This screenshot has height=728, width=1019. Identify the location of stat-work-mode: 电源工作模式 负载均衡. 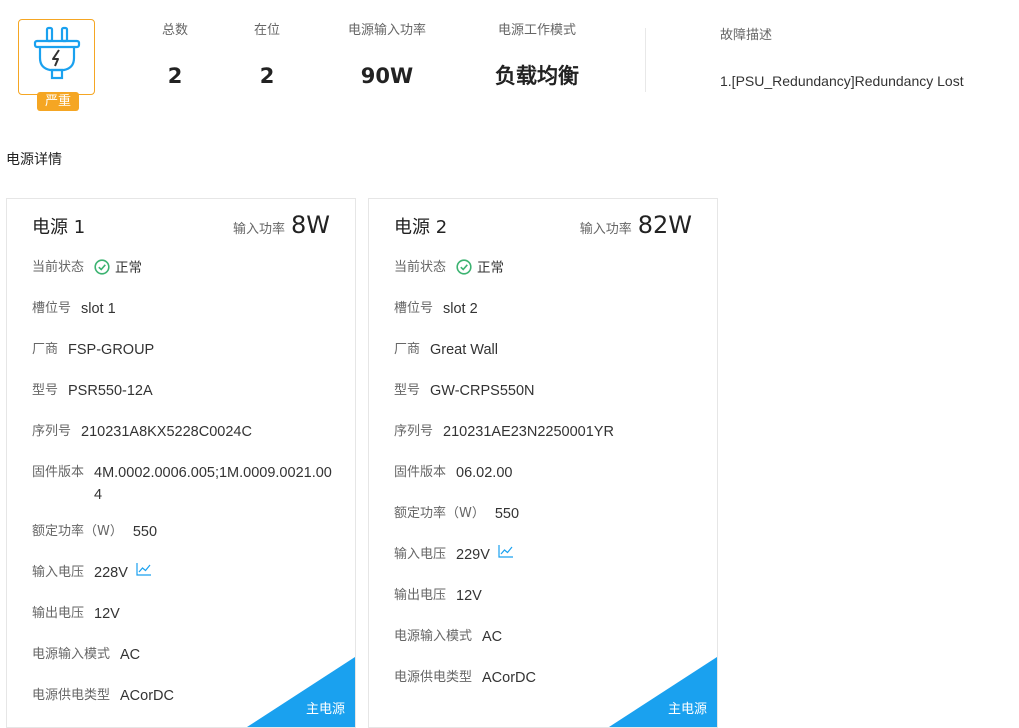
(537, 55).